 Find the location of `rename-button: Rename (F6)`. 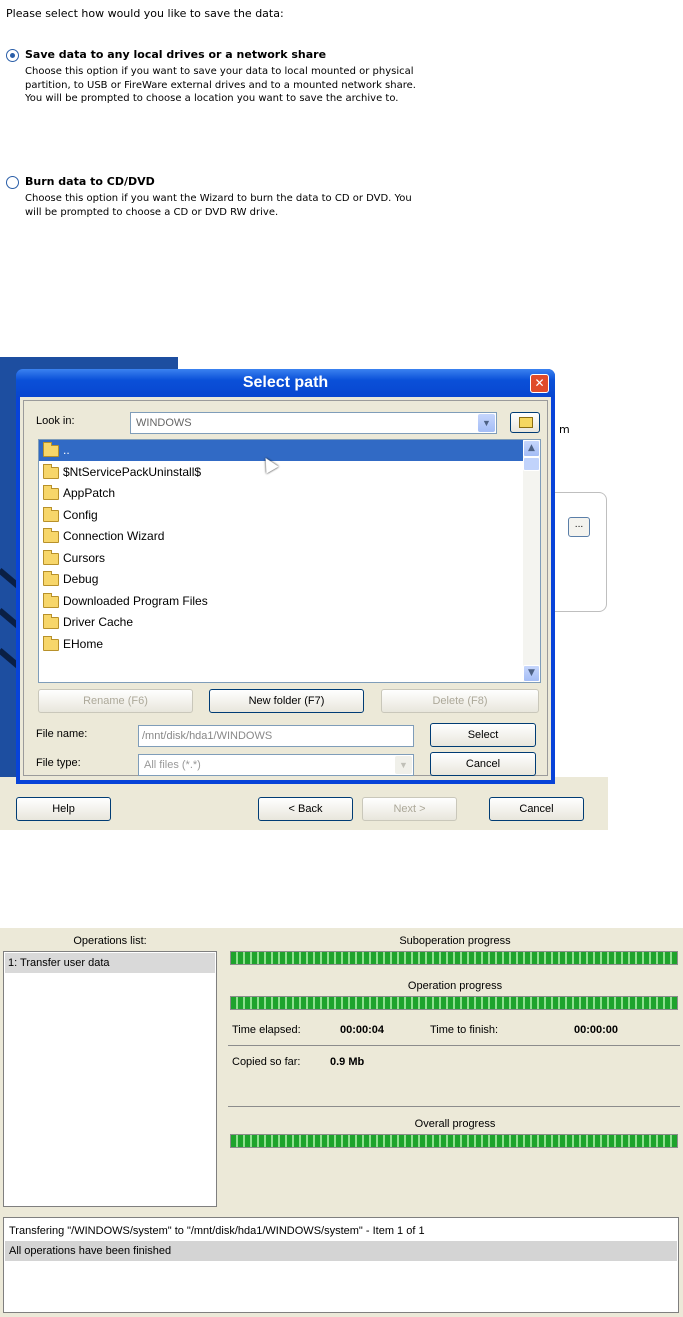

rename-button: Rename (F6) is located at coordinates (115, 701).